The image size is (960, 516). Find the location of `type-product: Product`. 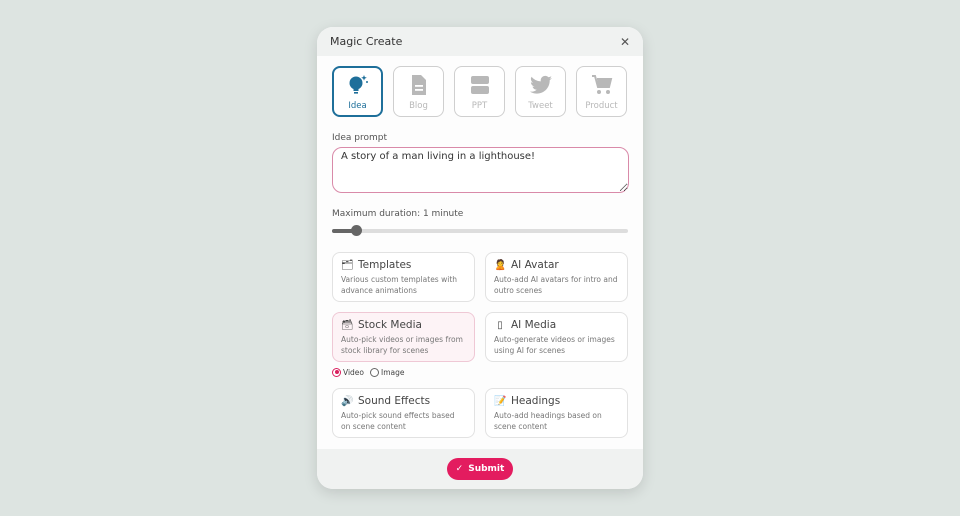

type-product: Product is located at coordinates (601, 91).